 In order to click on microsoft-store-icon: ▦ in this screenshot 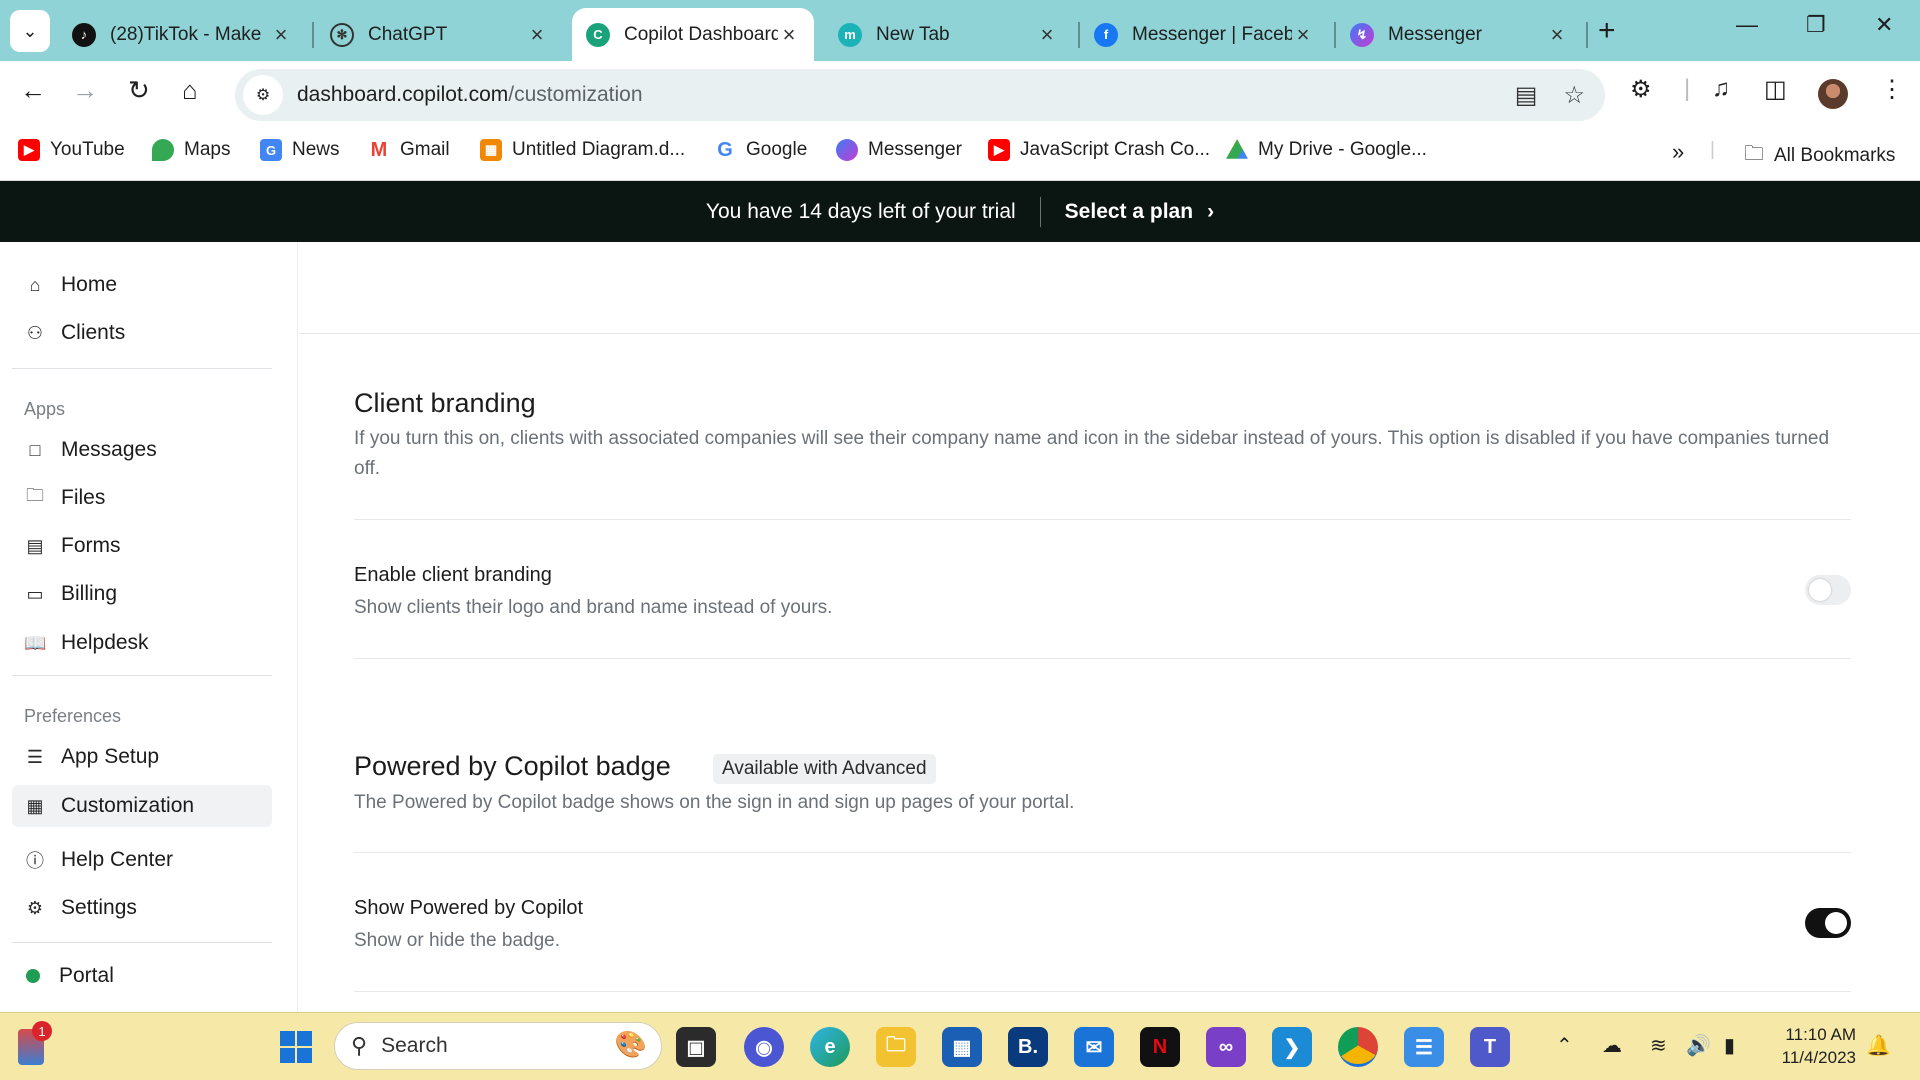, I will do `click(962, 1047)`.